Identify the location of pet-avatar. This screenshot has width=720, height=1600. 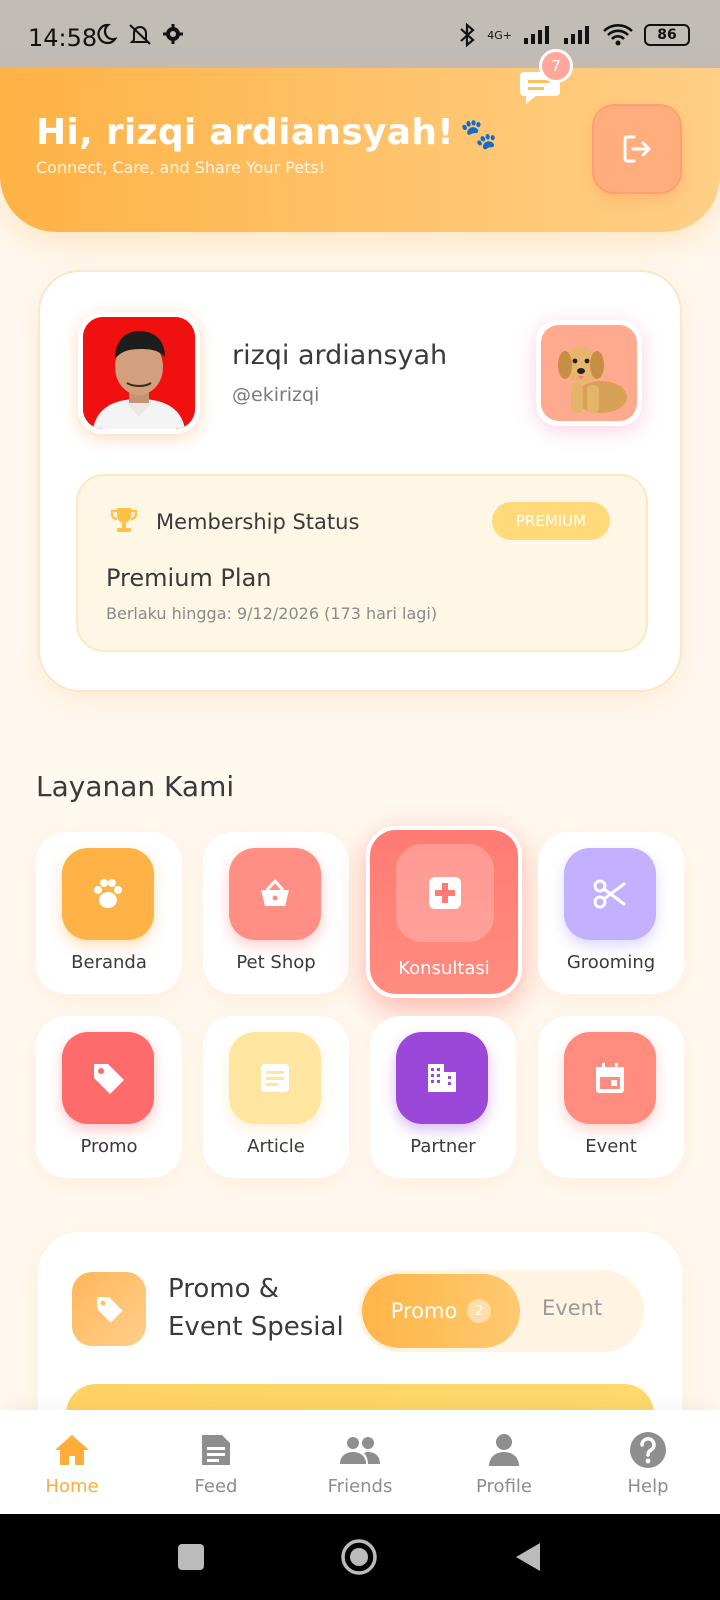
(589, 373).